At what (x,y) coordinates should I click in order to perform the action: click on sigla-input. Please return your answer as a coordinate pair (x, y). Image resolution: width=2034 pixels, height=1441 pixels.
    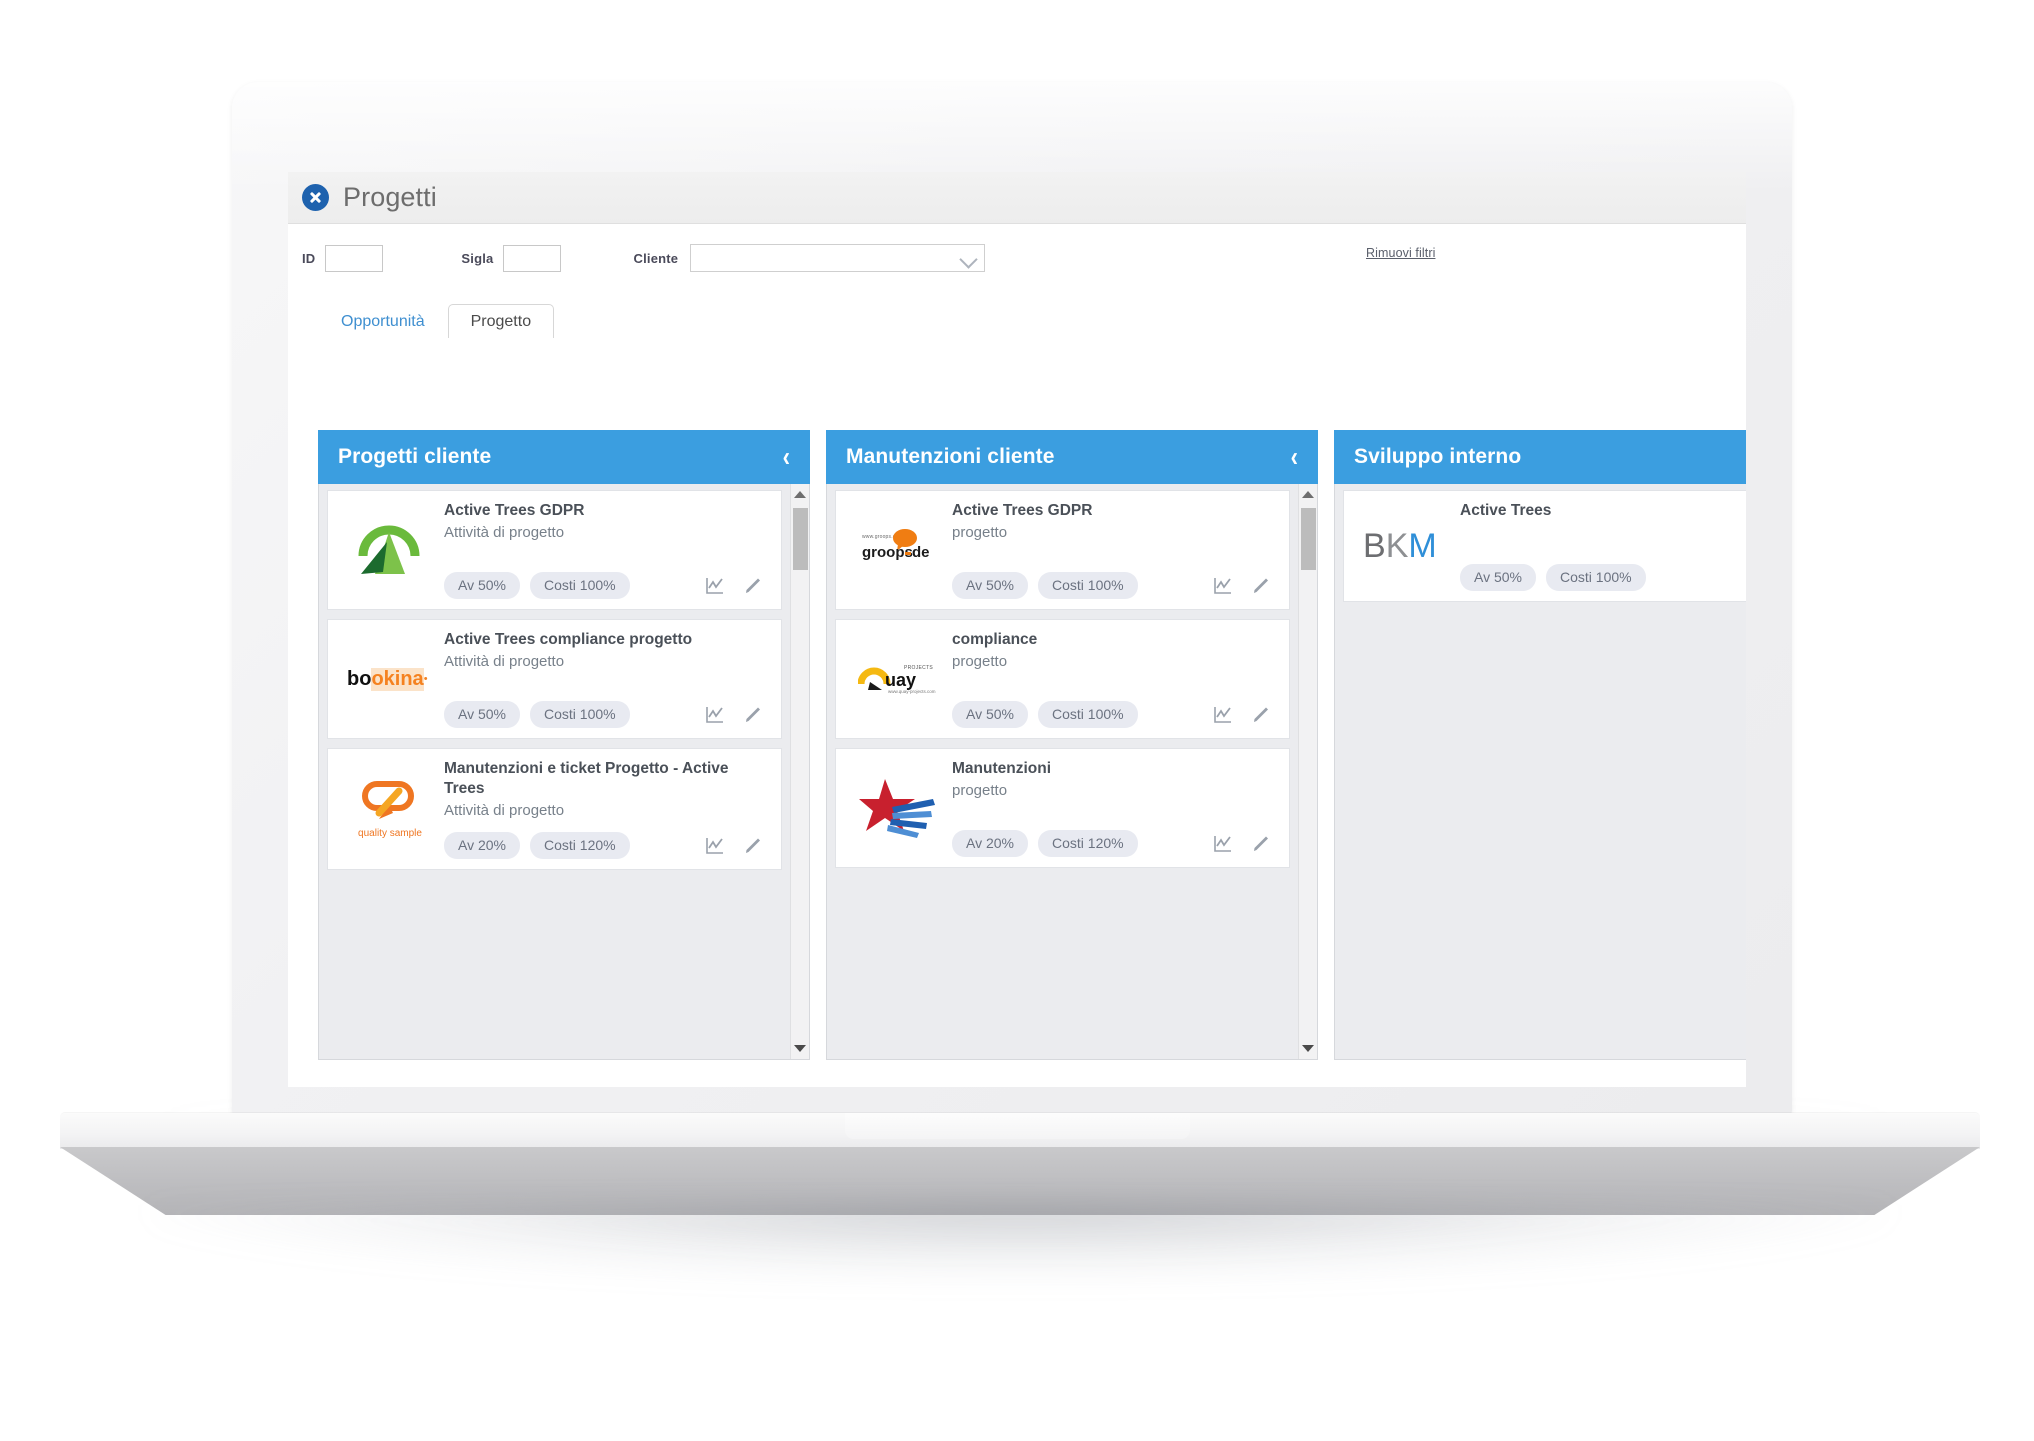
    Looking at the image, I should click on (532, 258).